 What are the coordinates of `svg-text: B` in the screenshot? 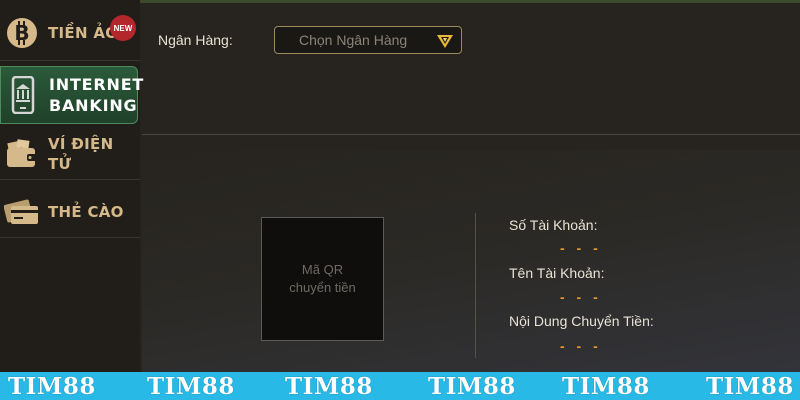 It's located at (21, 33).